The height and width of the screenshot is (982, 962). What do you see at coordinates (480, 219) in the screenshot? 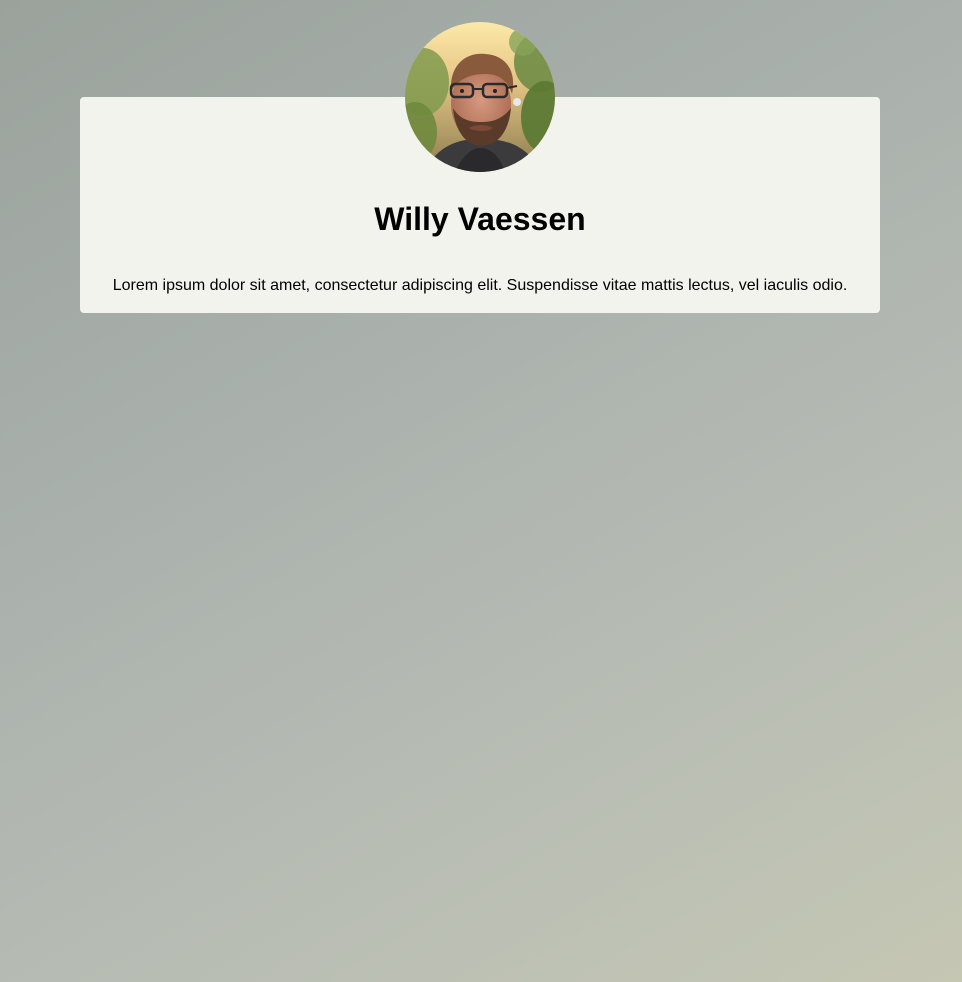
I see `profile-name: Willy Vaessen` at bounding box center [480, 219].